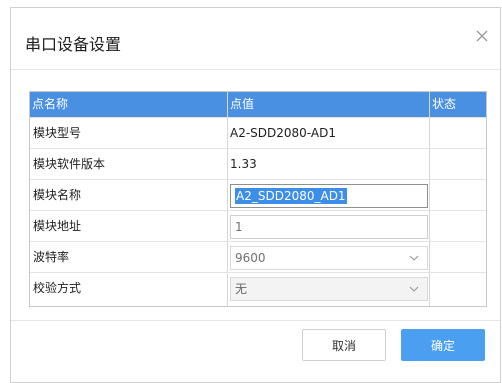 Image resolution: width=502 pixels, height=383 pixels. Describe the element at coordinates (344, 345) in the screenshot. I see `cancel-button: 取消` at that location.